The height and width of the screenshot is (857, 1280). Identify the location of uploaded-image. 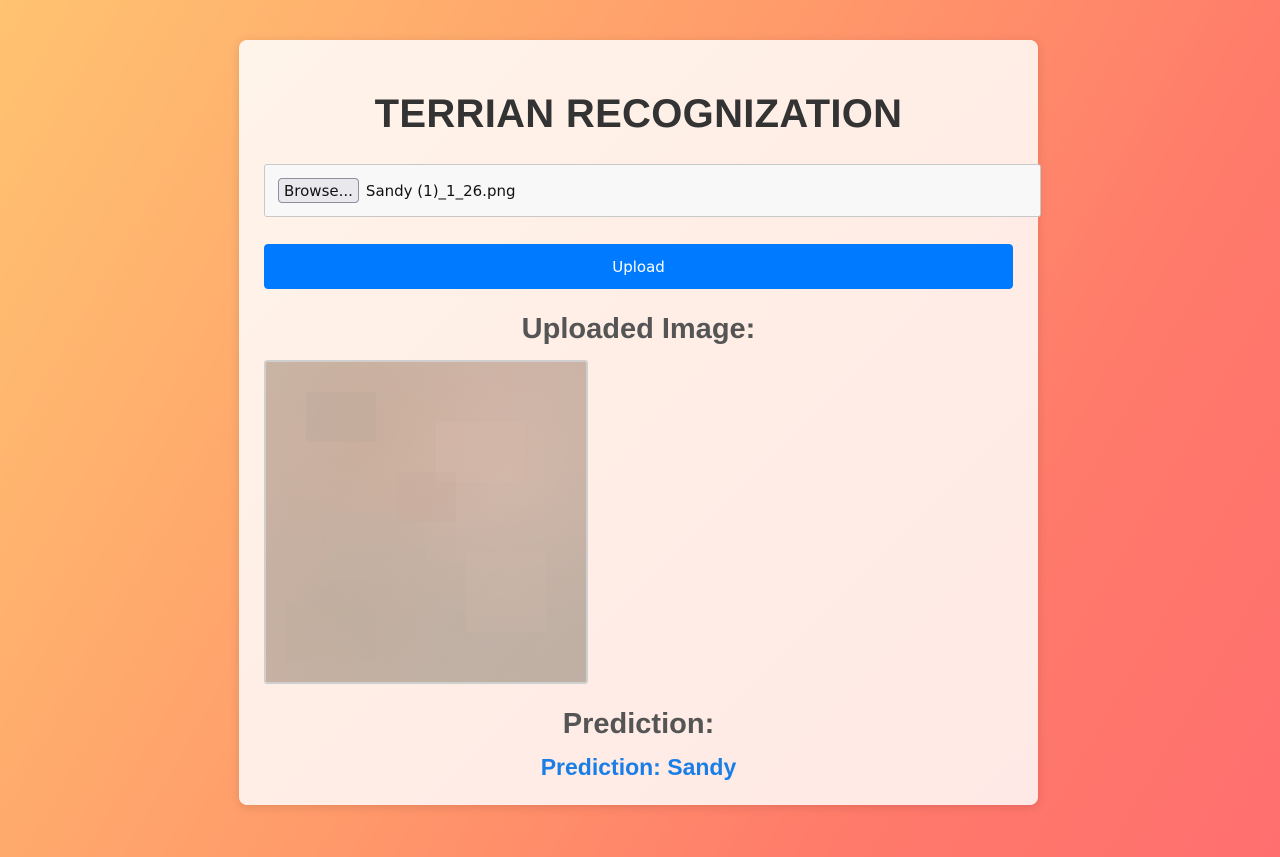
(426, 522).